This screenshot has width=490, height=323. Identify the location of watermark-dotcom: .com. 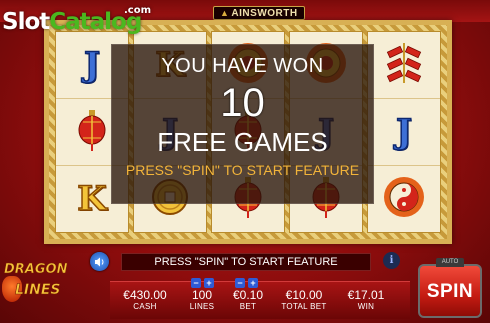
(138, 10).